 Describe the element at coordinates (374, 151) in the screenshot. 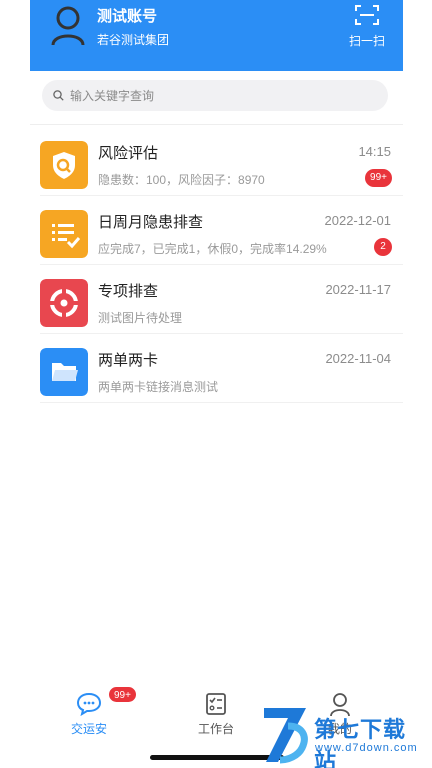

I see `item-time: 14:15` at that location.